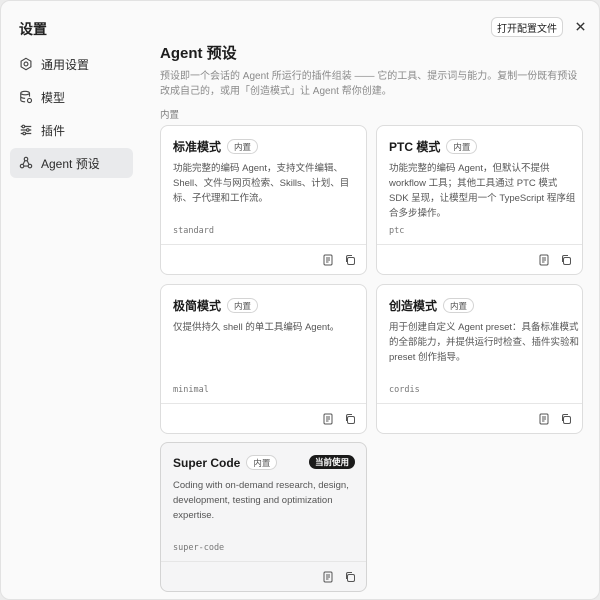 The image size is (600, 600). Describe the element at coordinates (53, 130) in the screenshot. I see `sidebar-item-label: 插件` at that location.